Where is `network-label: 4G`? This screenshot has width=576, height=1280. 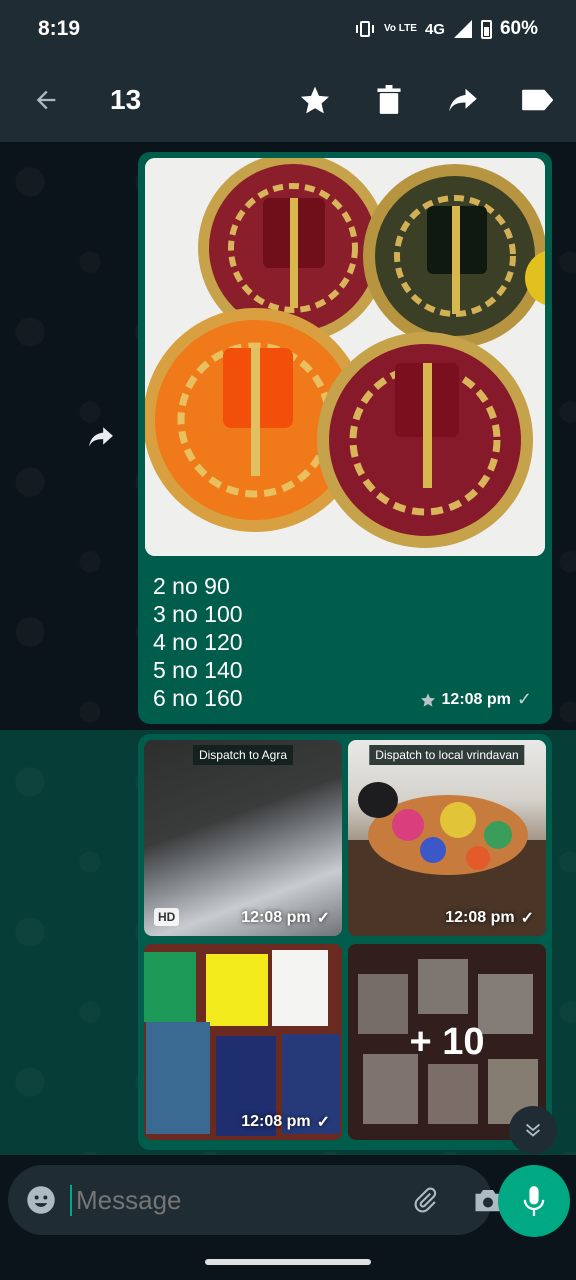
network-label: 4G is located at coordinates (434, 29).